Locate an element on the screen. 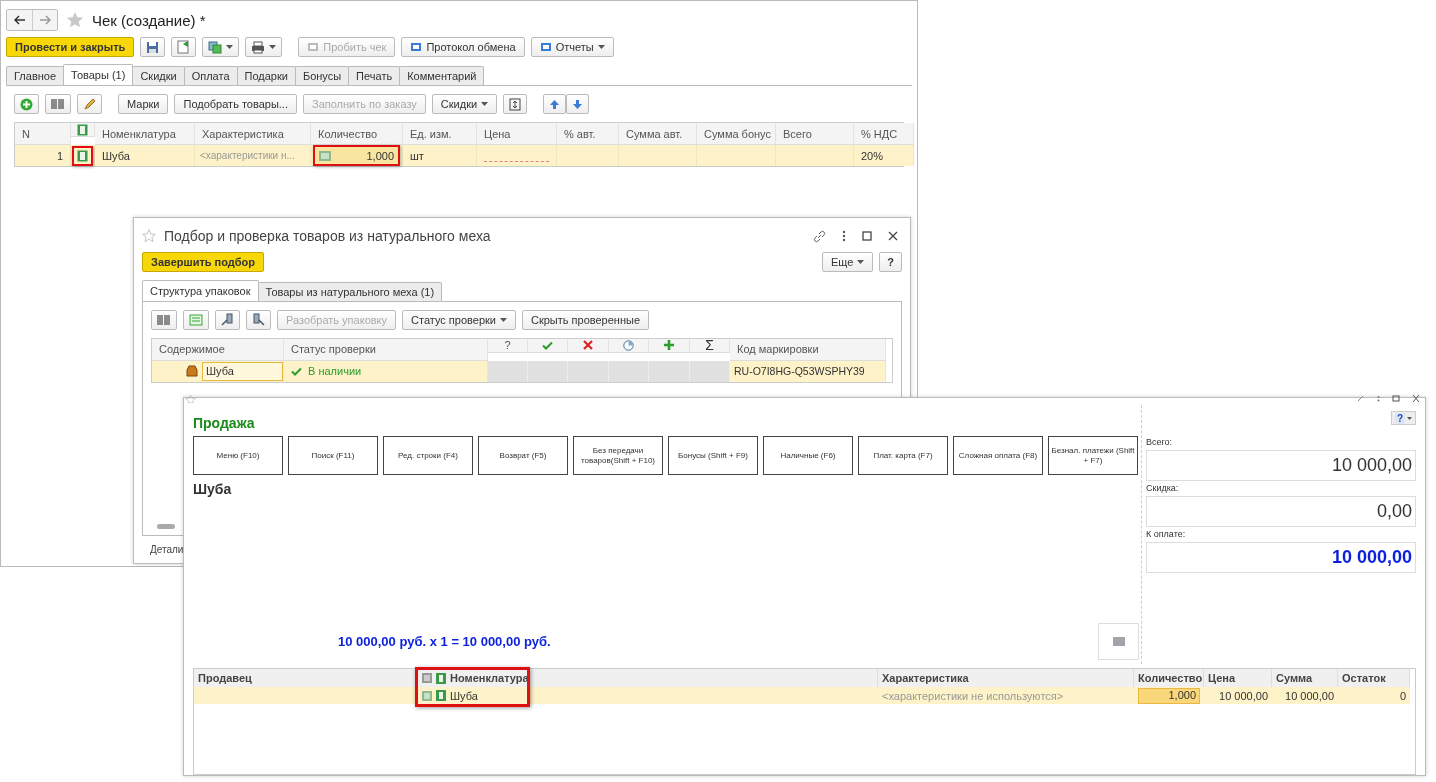 This screenshot has height=782, width=1436. fur-coat-icon is located at coordinates (192, 371).